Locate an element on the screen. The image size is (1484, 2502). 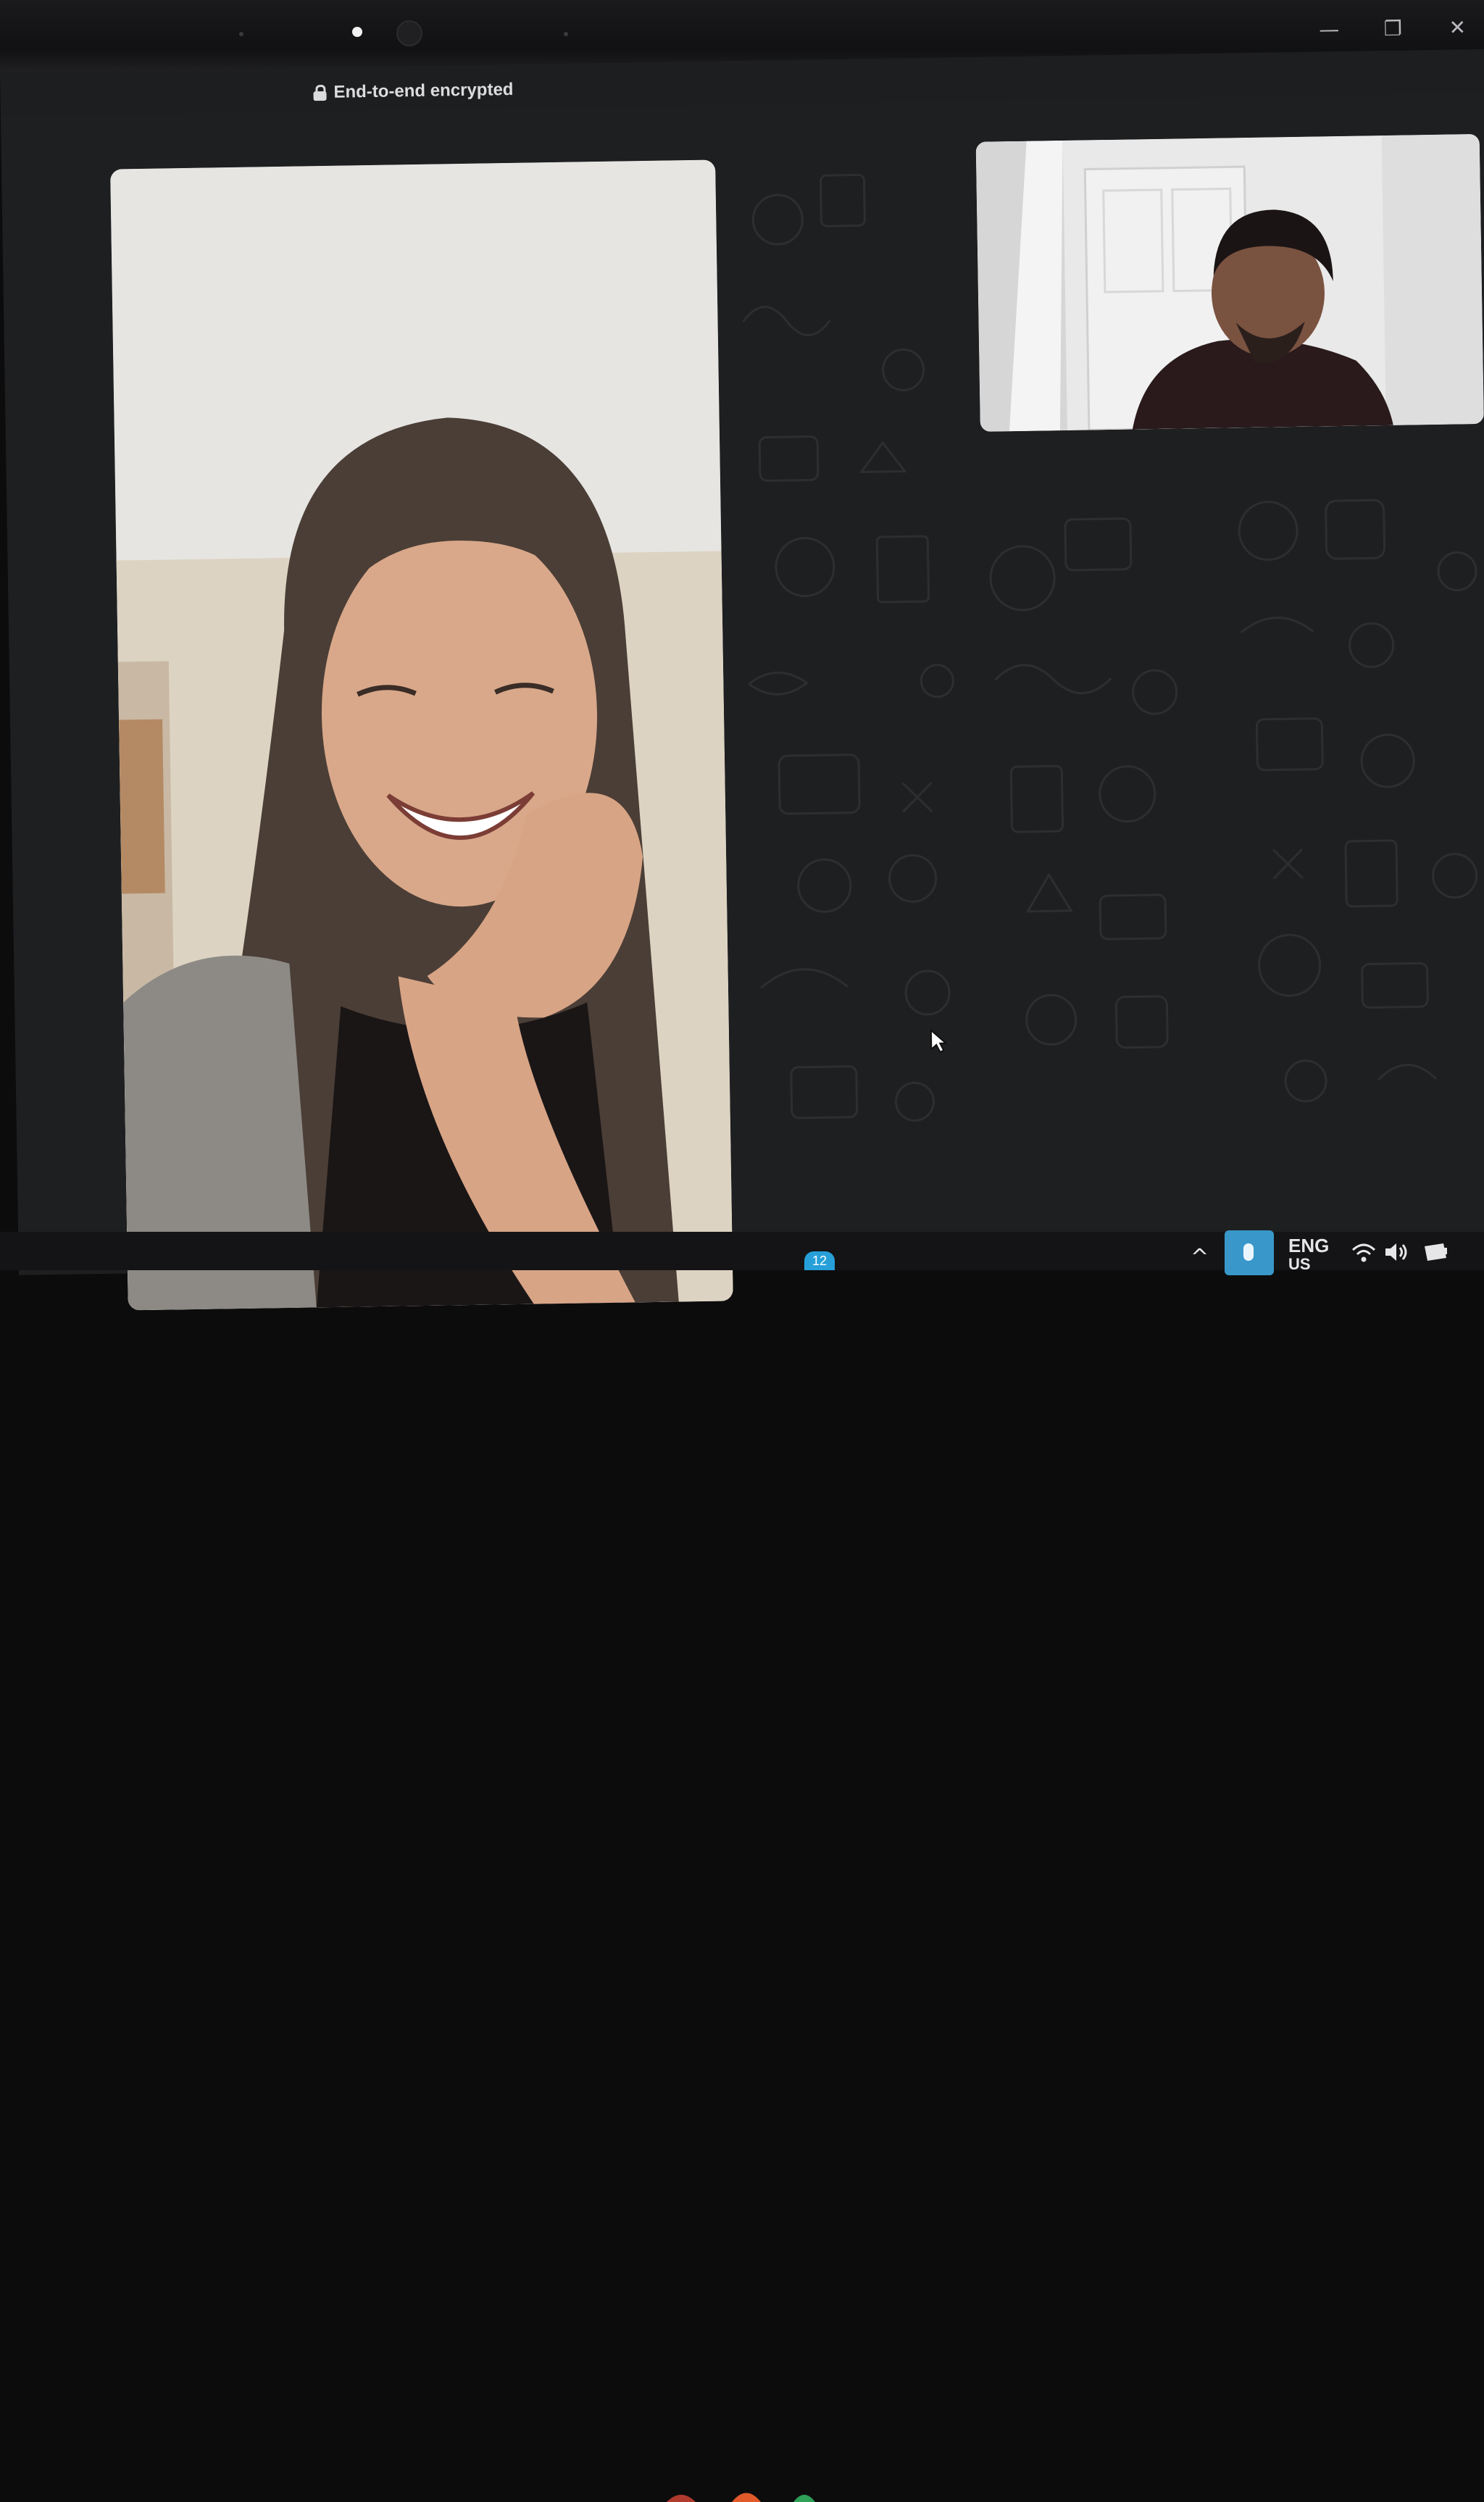
taskbar-app-icons is located at coordinates (754, 2493).